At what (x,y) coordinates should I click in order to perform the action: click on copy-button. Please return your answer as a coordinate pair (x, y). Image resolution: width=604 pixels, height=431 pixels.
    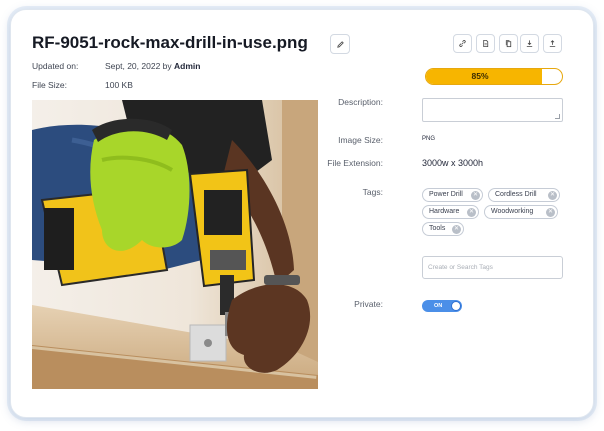
    Looking at the image, I should click on (508, 43).